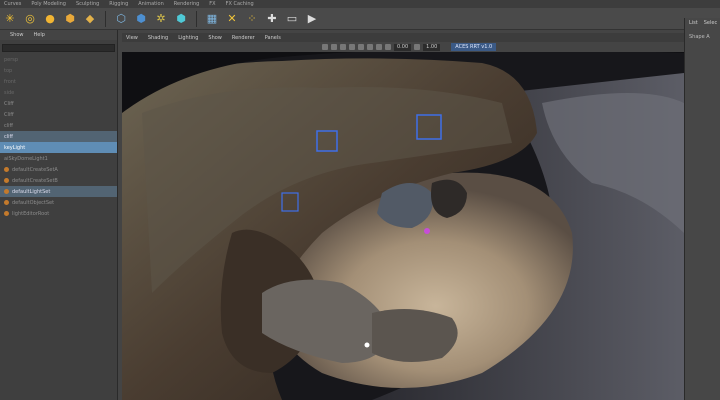 The width and height of the screenshot is (720, 400). I want to click on attribute-panel-field: Shape A, so click(702, 37).